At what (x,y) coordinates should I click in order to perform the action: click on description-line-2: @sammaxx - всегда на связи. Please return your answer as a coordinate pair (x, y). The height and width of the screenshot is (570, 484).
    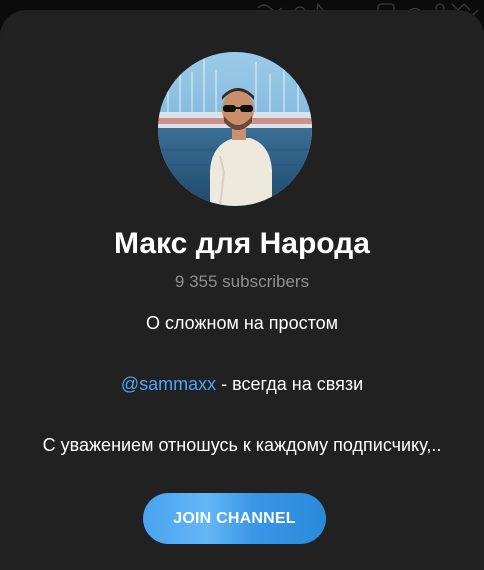
    Looking at the image, I should click on (242, 384).